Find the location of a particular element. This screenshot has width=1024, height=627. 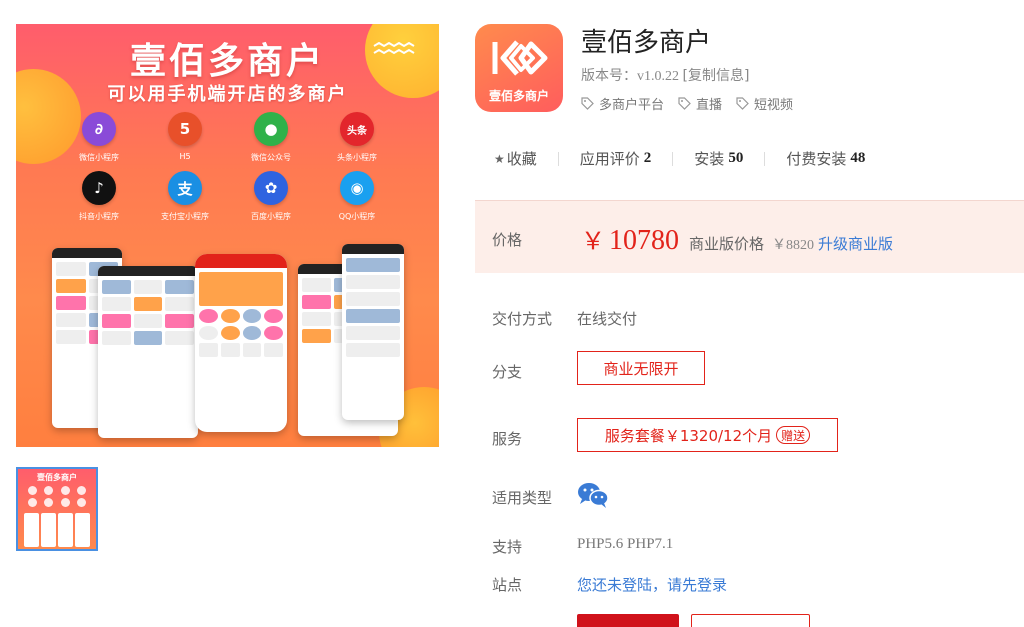

platform-label: 支付宝小程序 is located at coordinates (185, 216).